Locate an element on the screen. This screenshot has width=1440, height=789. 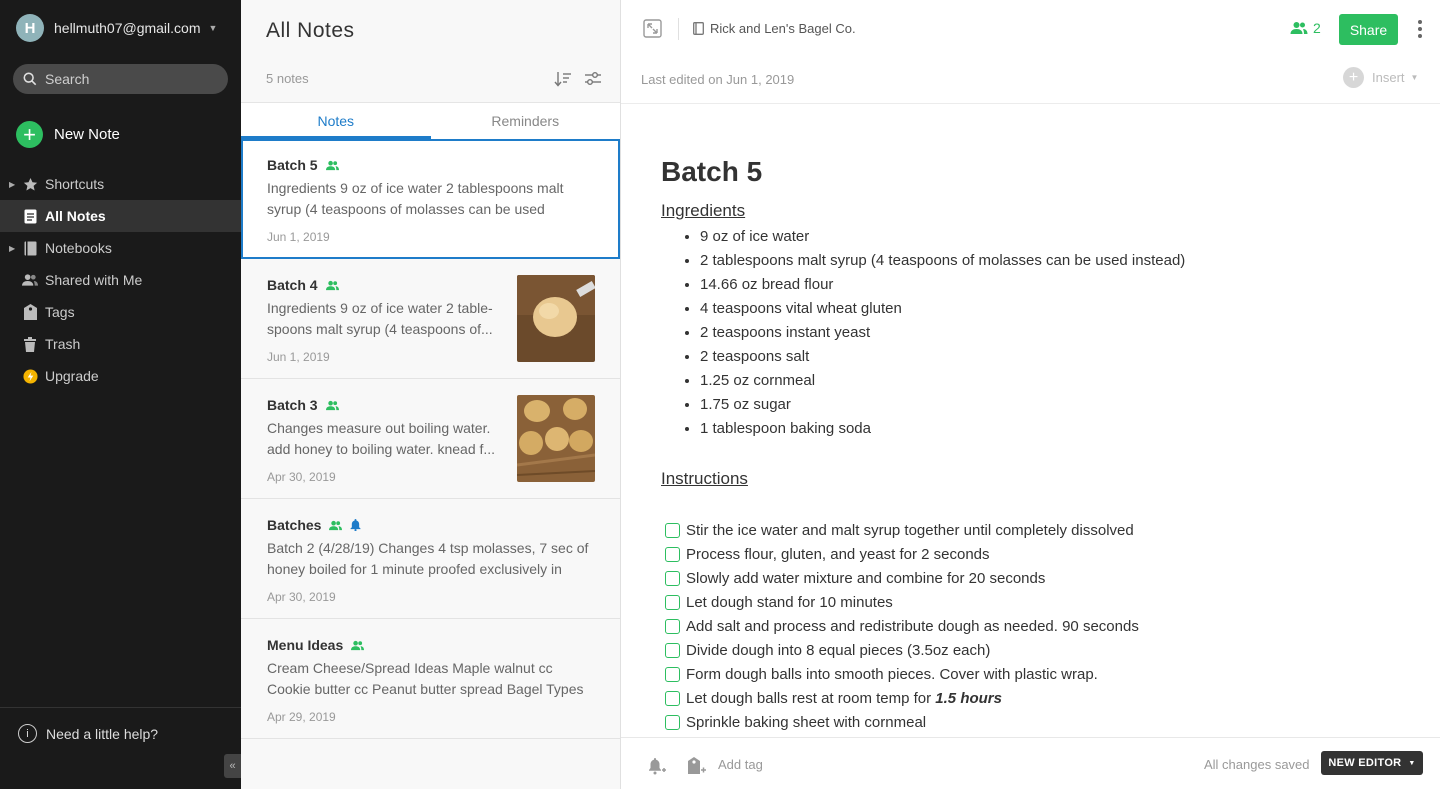
checklist-emphasis: 1.5 hours is located at coordinates (968, 698).